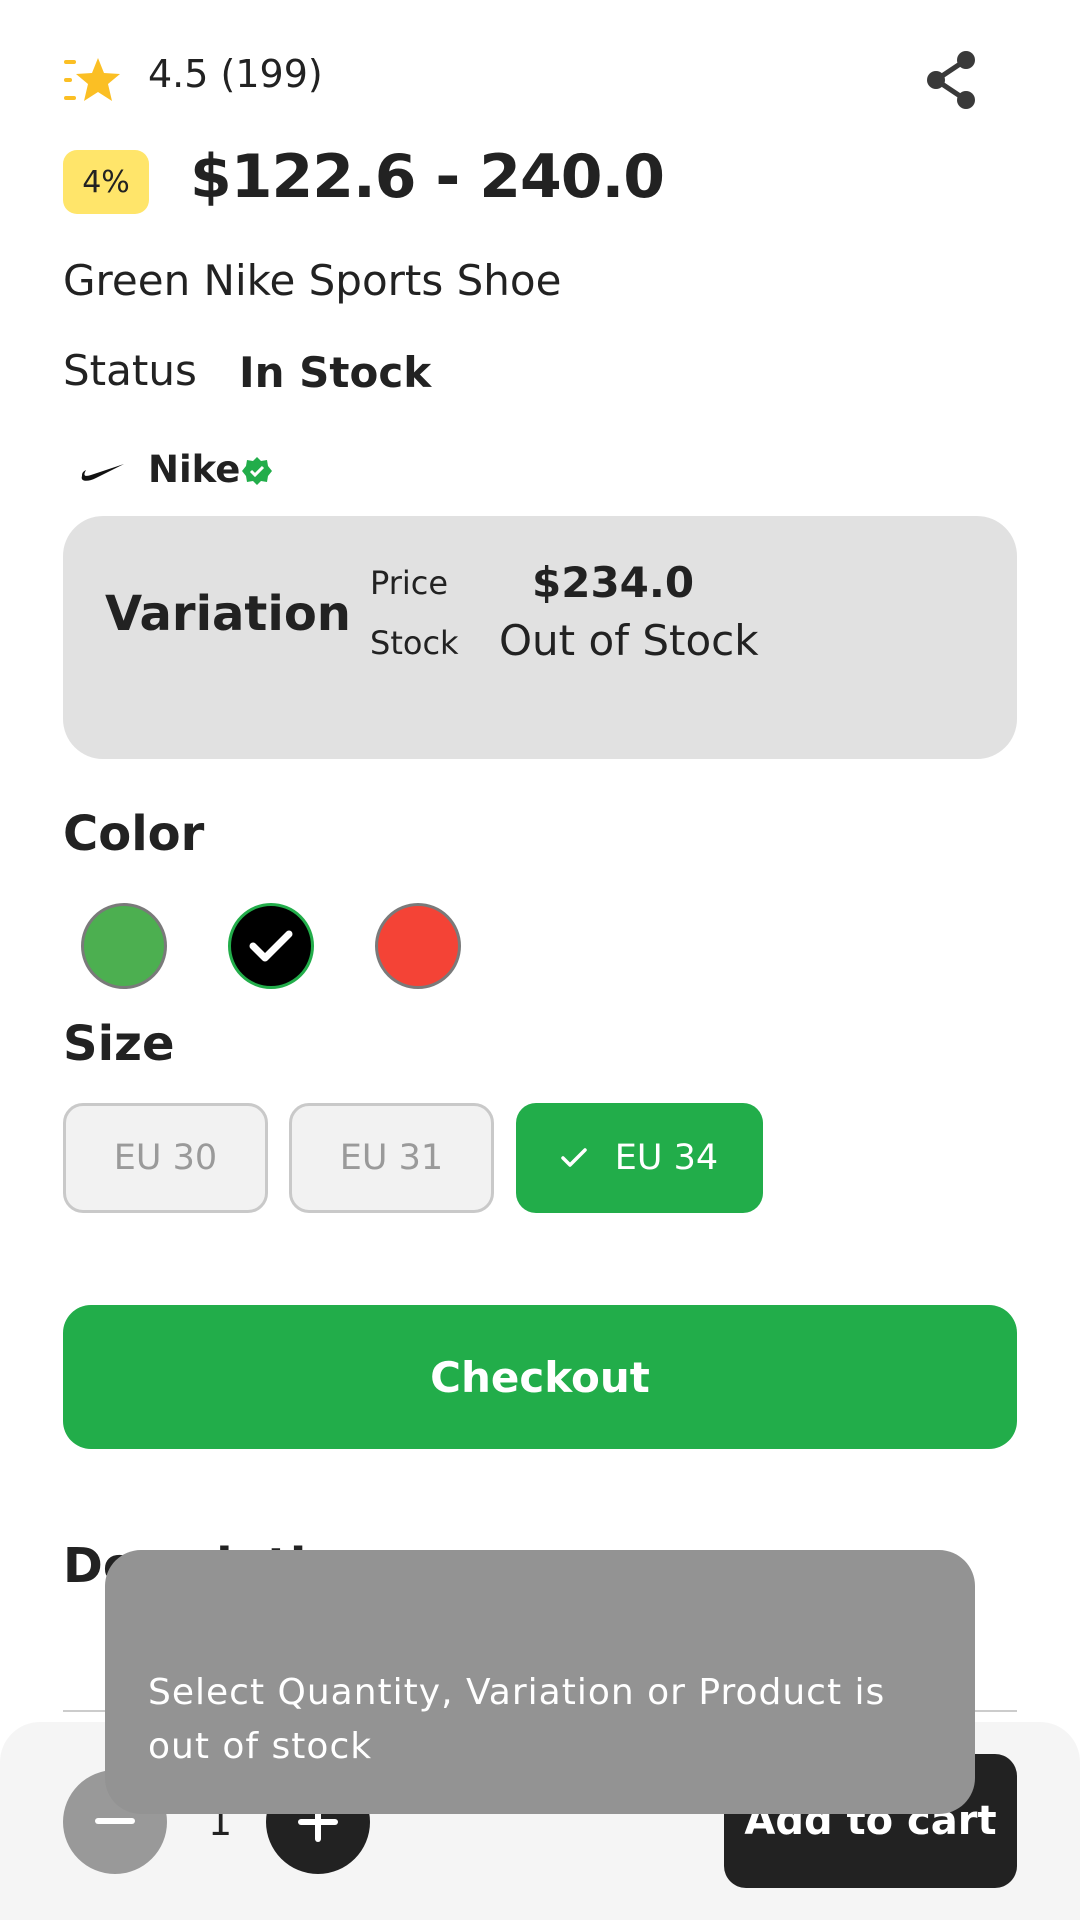 The image size is (1080, 1920). Describe the element at coordinates (414, 643) in the screenshot. I see `variation-stock-label: Stock` at that location.